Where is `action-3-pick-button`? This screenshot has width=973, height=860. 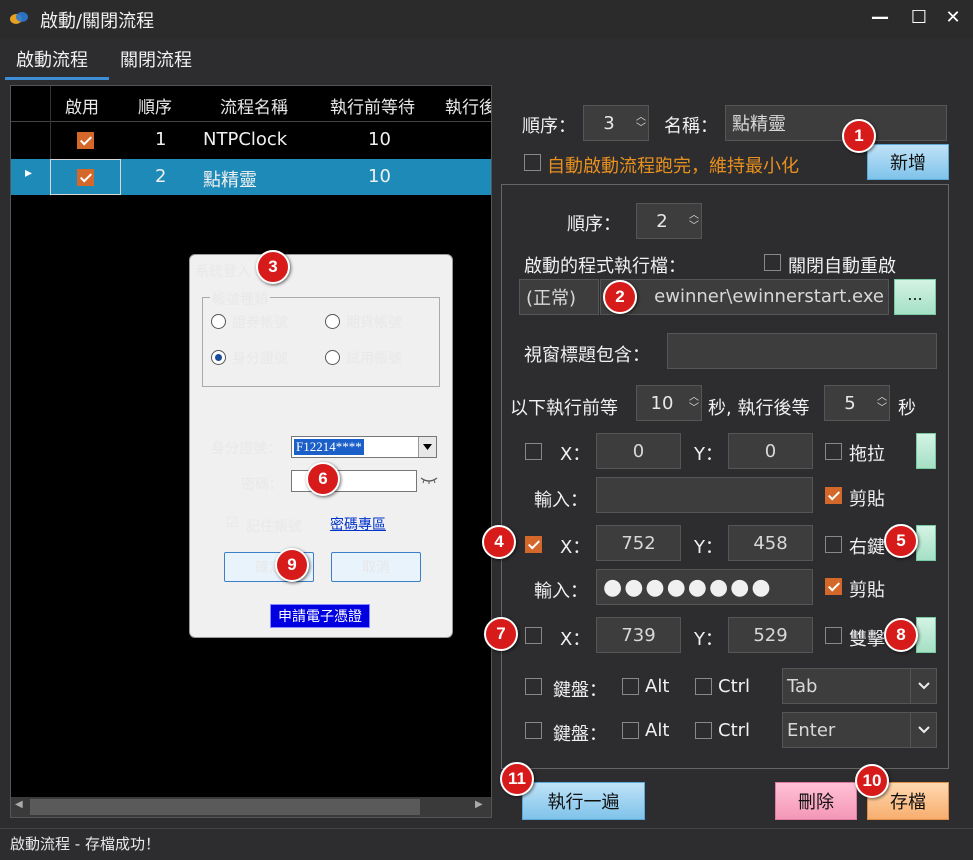 action-3-pick-button is located at coordinates (926, 635).